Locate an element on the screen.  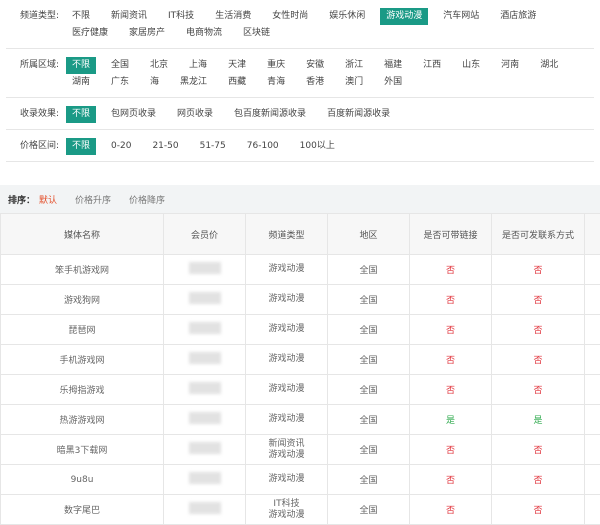
filter-option: 青海 is located at coordinates (276, 82).